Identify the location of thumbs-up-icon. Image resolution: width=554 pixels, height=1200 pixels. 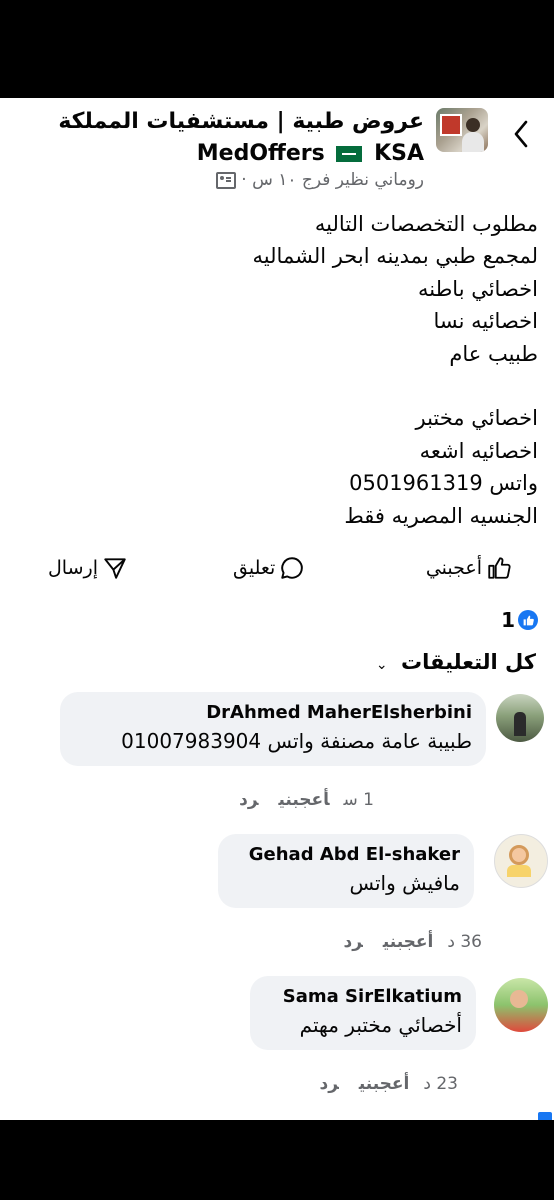
(499, 568).